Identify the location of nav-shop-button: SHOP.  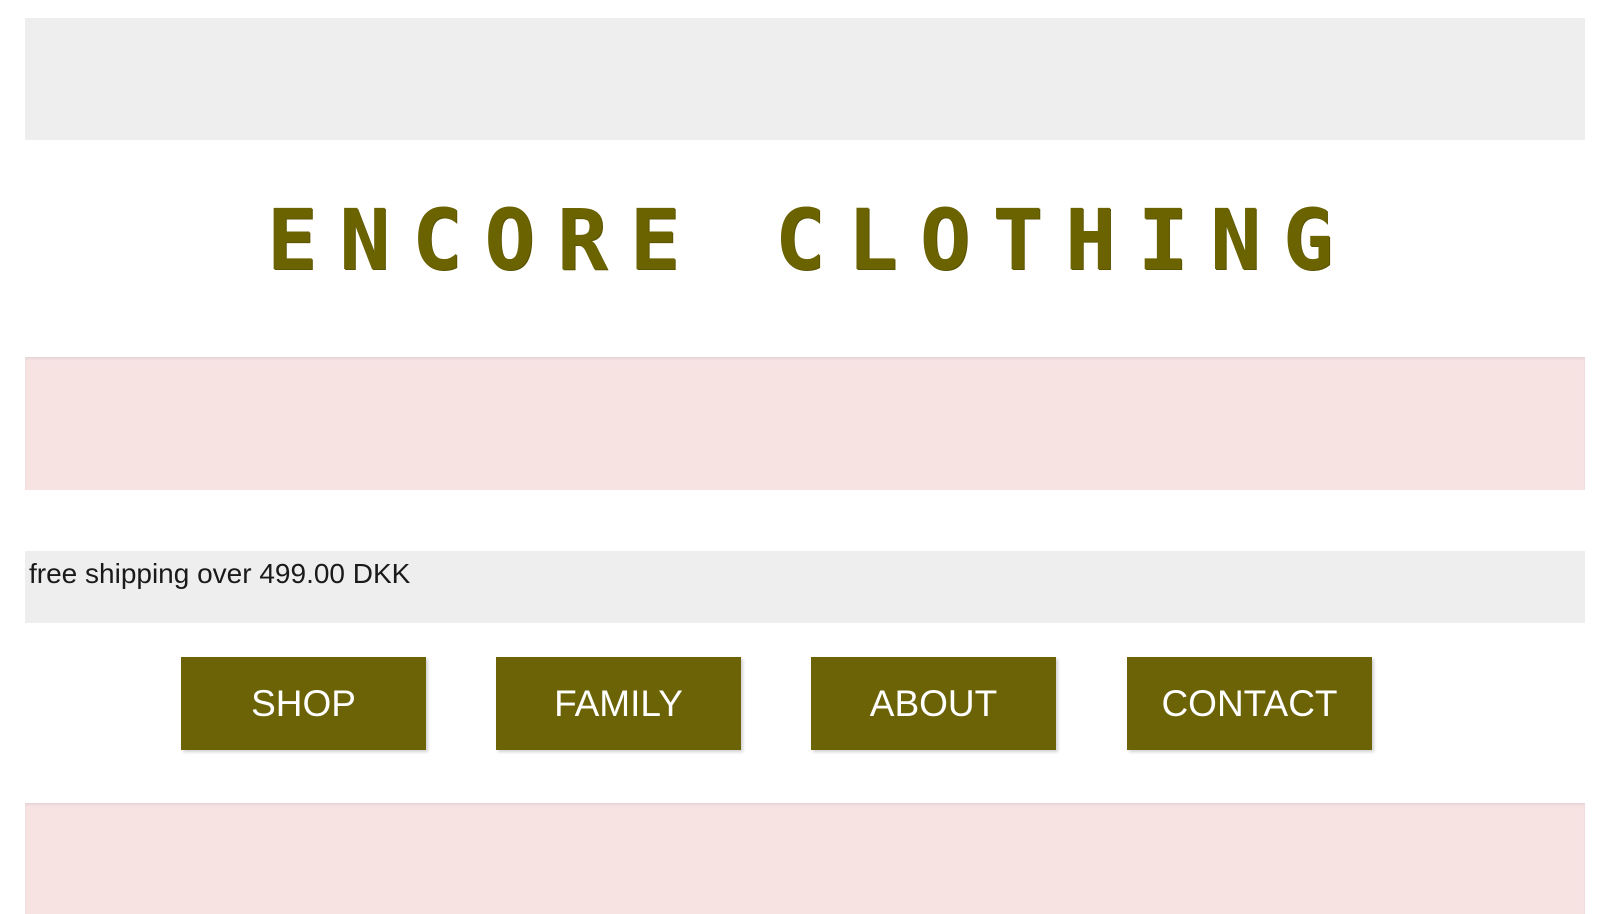
(303, 703).